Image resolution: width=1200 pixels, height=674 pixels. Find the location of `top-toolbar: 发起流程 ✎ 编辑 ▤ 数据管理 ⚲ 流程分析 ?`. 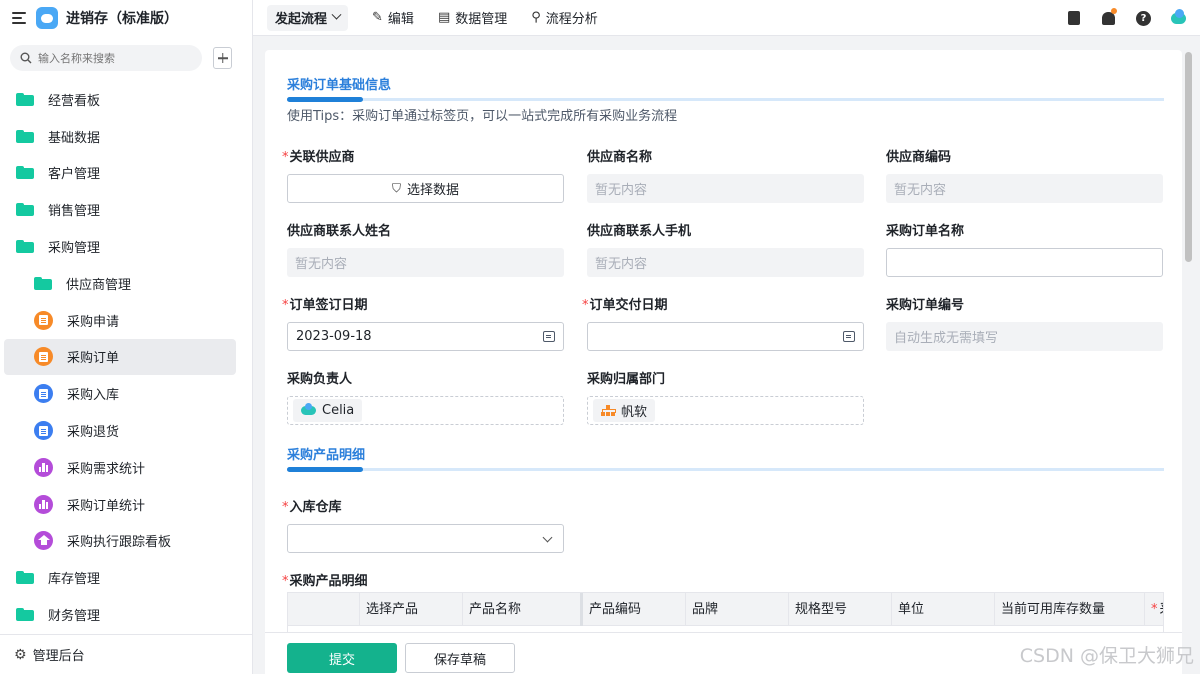

top-toolbar: 发起流程 ✎ 编辑 ▤ 数据管理 ⚲ 流程分析 ? is located at coordinates (726, 18).